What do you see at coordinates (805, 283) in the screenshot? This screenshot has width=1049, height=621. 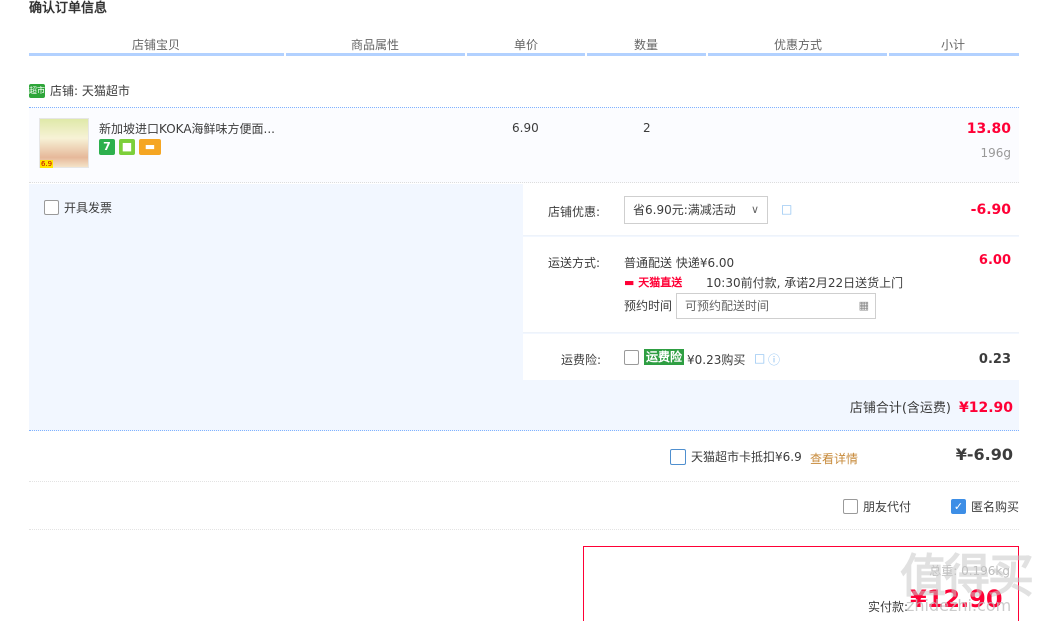 I see `delivery-promise: 10:30前付款, 承诺2月22日送货上门` at bounding box center [805, 283].